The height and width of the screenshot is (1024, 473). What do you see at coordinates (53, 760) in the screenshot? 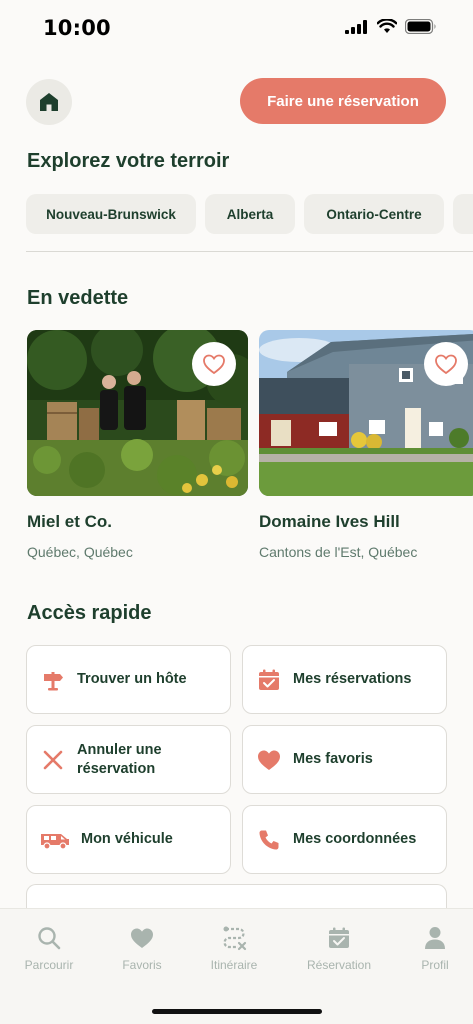
I see `close-icon` at bounding box center [53, 760].